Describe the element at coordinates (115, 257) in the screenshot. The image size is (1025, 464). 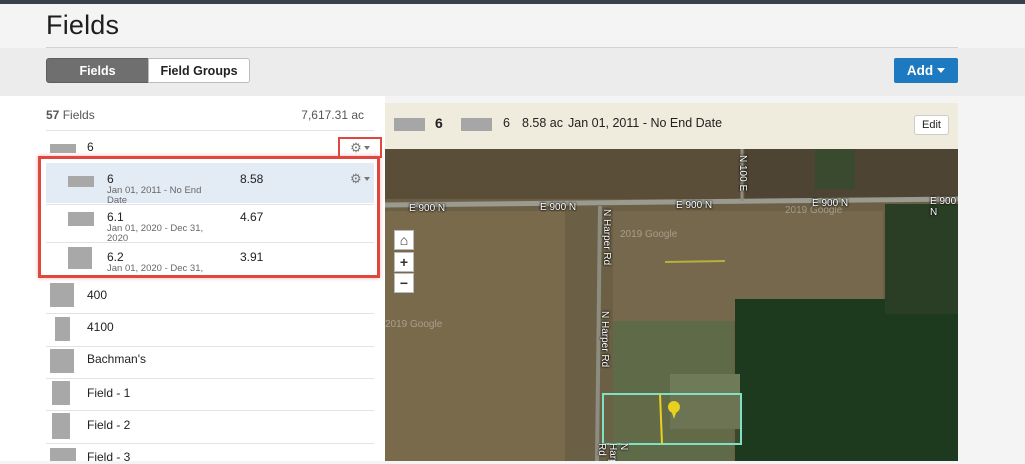
I see `child-field-name: 6.2` at that location.